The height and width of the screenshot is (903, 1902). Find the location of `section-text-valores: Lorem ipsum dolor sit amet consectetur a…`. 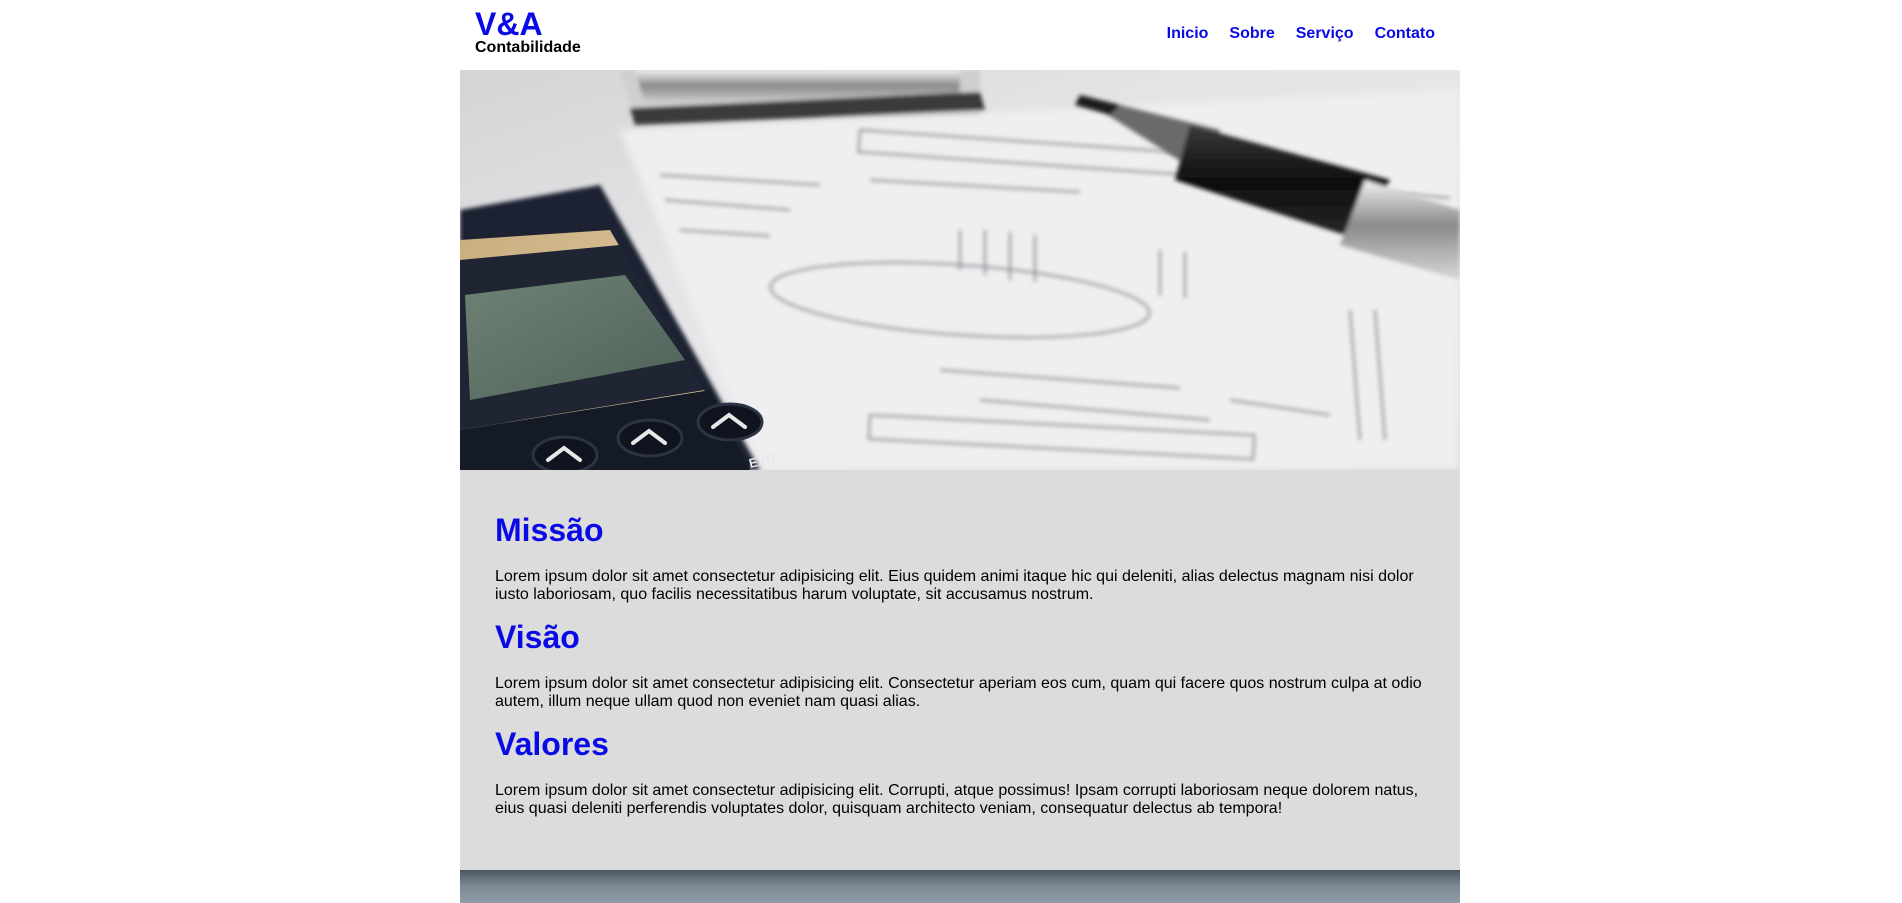

section-text-valores: Lorem ipsum dolor sit amet consectetur a… is located at coordinates (957, 799).